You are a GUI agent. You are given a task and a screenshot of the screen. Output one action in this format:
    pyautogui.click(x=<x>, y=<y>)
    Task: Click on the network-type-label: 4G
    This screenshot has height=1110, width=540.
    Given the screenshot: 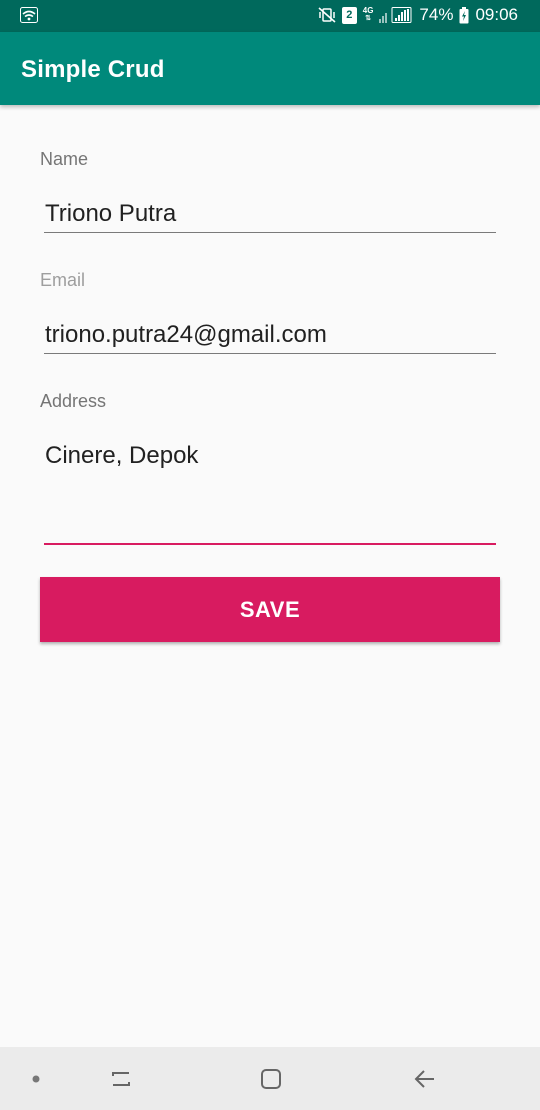 What is the action you would take?
    pyautogui.click(x=368, y=10)
    